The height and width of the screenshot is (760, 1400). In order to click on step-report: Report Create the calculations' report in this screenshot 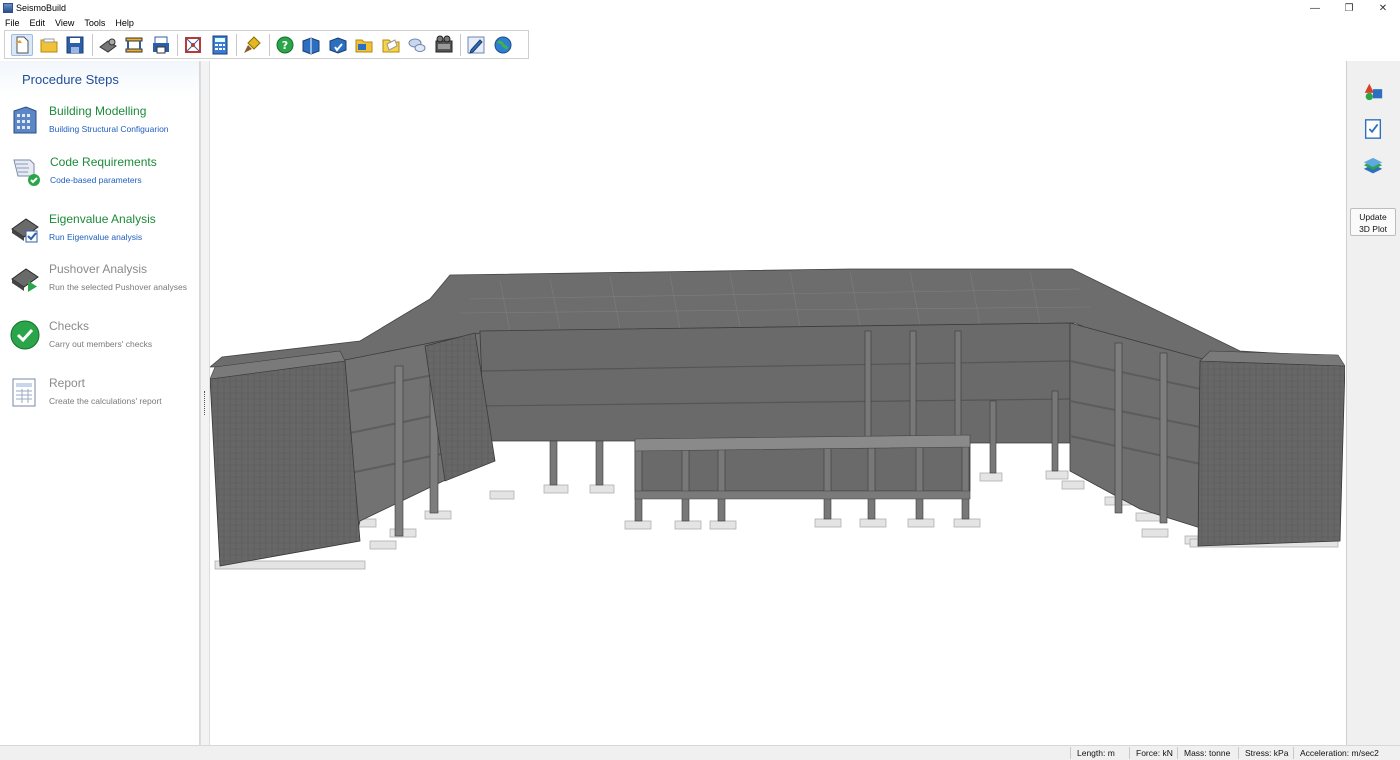, I will do `click(100, 398)`.